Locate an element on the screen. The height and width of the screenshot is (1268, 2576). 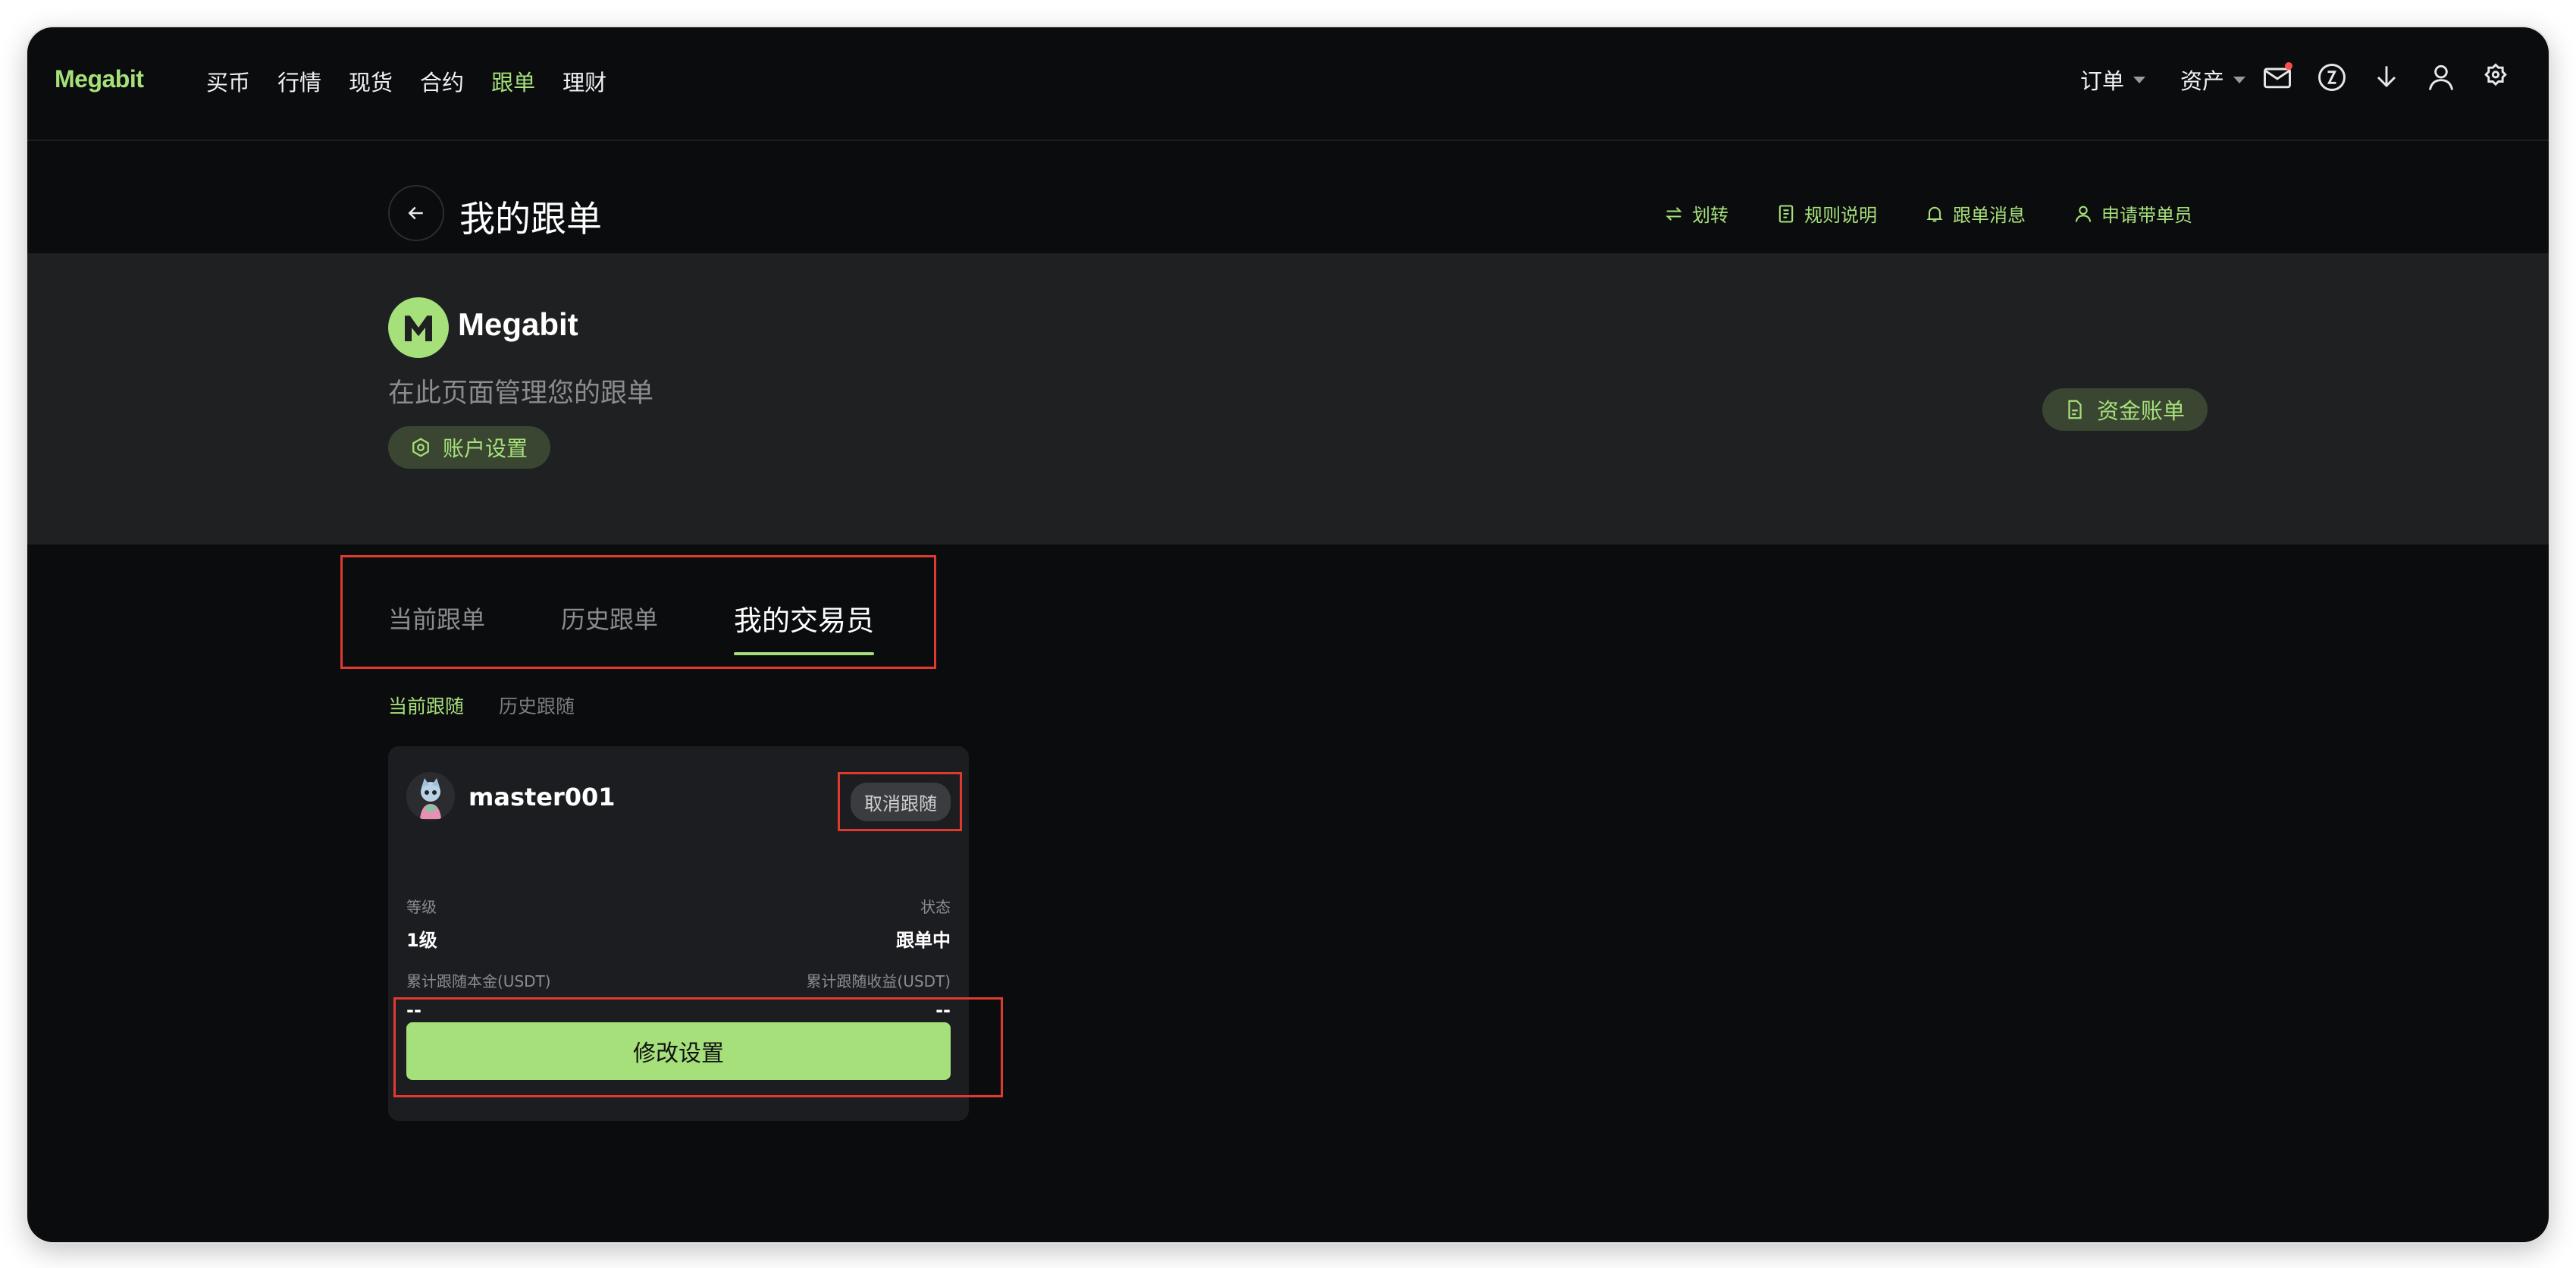
page-links: 划转 规则说明 跟单消息 申请带单员 is located at coordinates (1927, 213).